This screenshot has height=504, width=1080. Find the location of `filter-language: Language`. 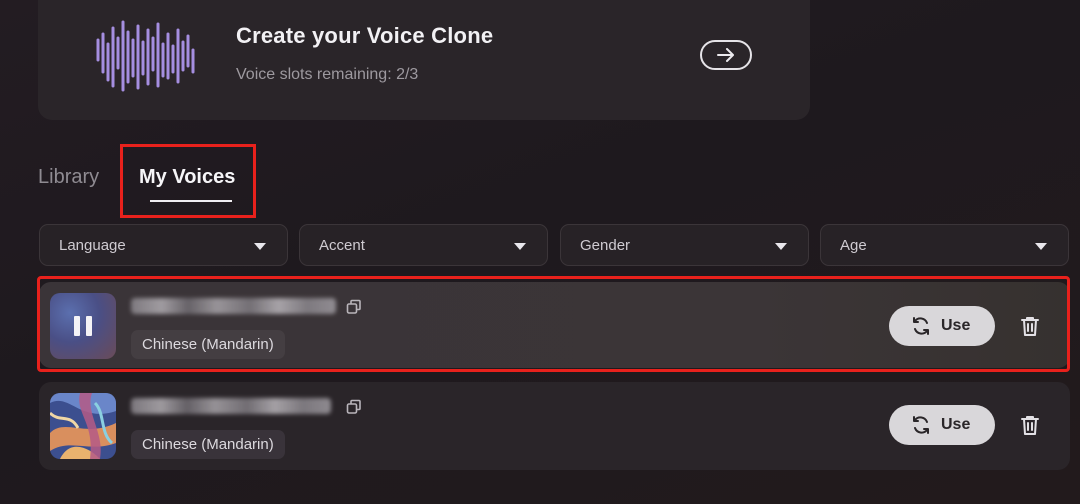

filter-language: Language is located at coordinates (163, 245).